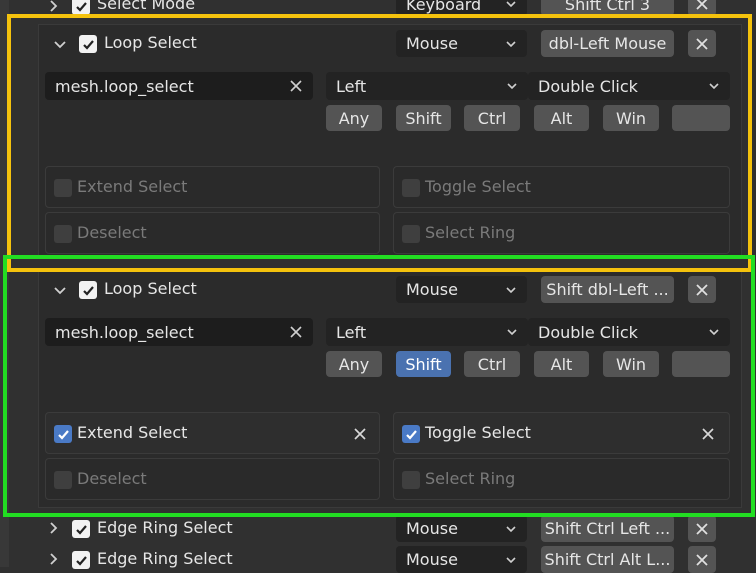 The width and height of the screenshot is (756, 573). Describe the element at coordinates (607, 8) in the screenshot. I see `key-combo-button: Shift Ctrl 3` at that location.